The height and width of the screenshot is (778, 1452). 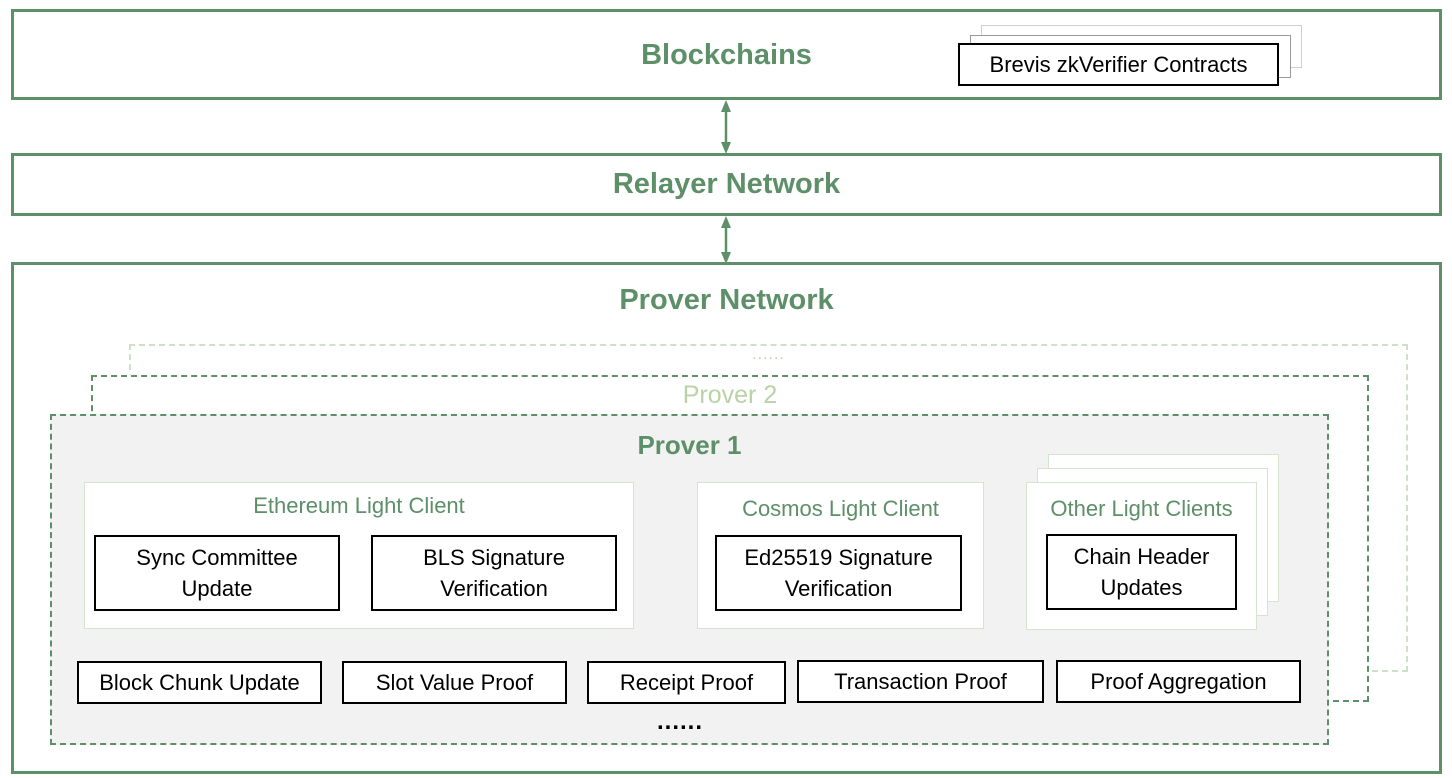 I want to click on sync-committee-update-box: Sync Committee Update, so click(x=217, y=573).